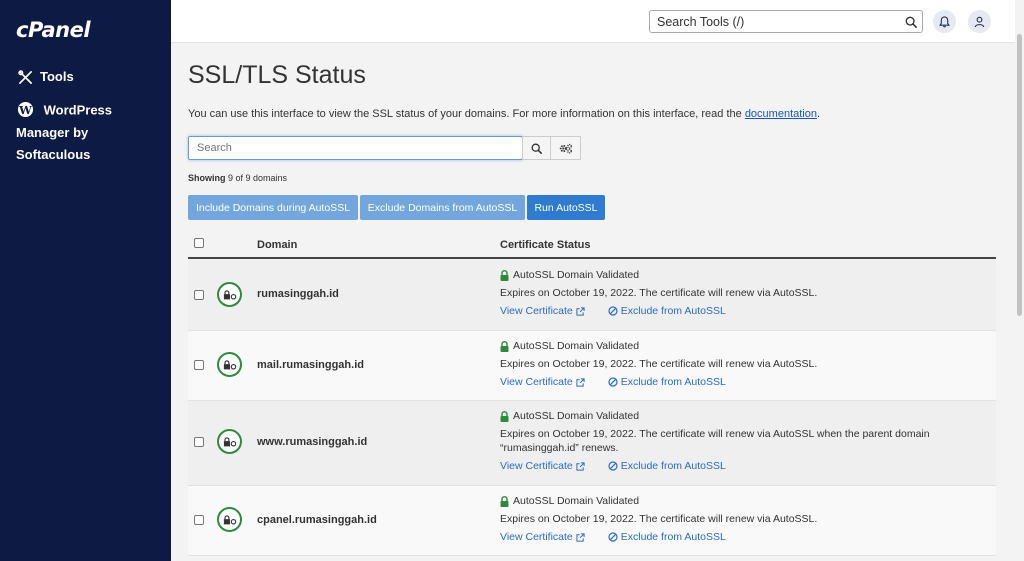 The image size is (1024, 561). What do you see at coordinates (53, 30) in the screenshot?
I see `cpanel-logo: cPanel` at bounding box center [53, 30].